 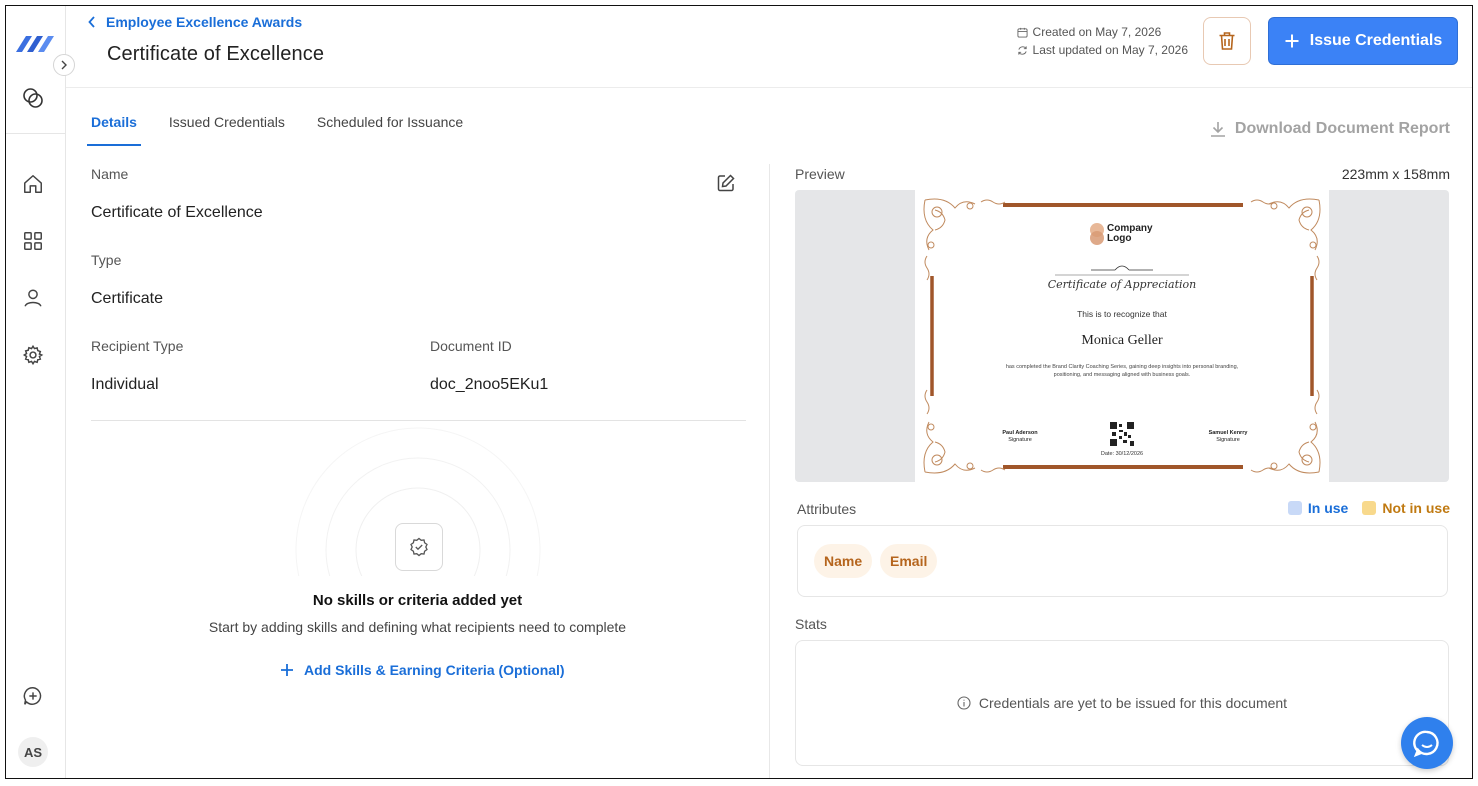 I want to click on legend-swatch-in-use, so click(x=1294, y=508).